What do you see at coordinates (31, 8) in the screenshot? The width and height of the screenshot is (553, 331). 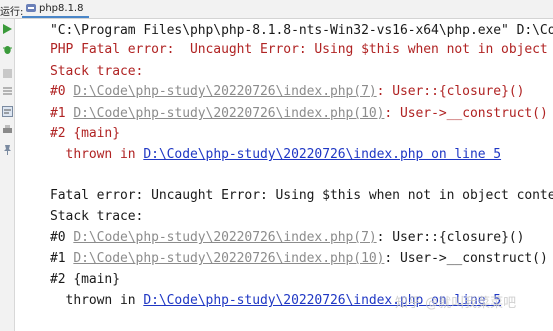 I see `php-script-icon` at bounding box center [31, 8].